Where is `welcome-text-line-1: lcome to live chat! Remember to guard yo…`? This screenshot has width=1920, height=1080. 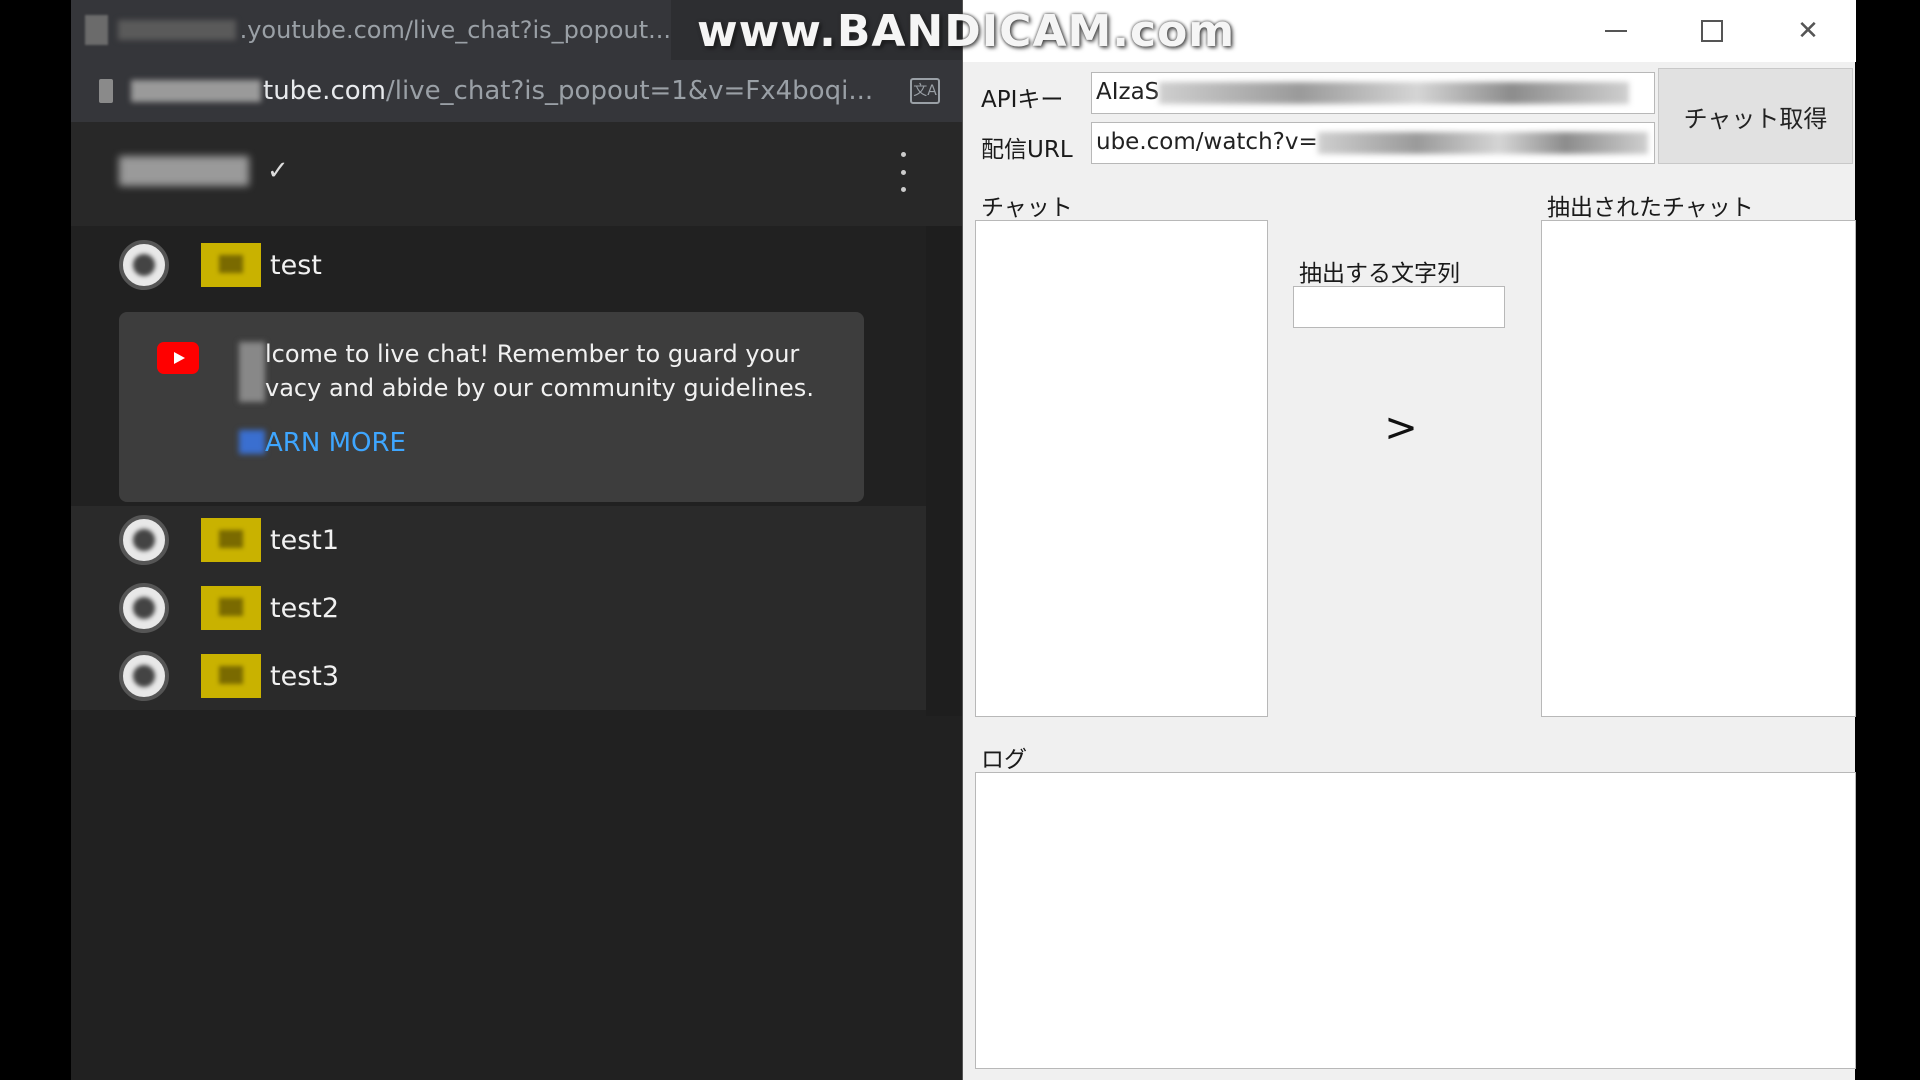
welcome-text-line-1: lcome to live chat! Remember to guard yo… is located at coordinates (532, 354).